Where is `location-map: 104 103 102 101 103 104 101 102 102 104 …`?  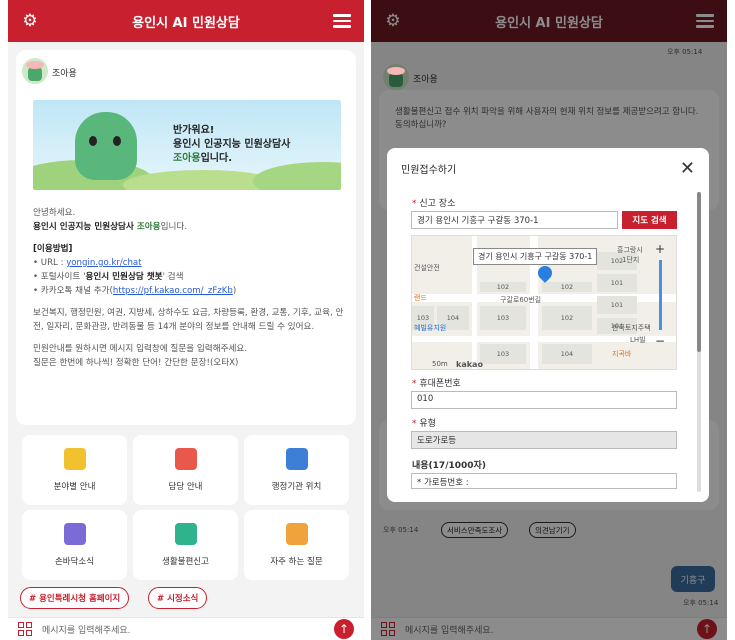
location-map: 104 103 102 101 103 104 101 102 102 104 … is located at coordinates (544, 302).